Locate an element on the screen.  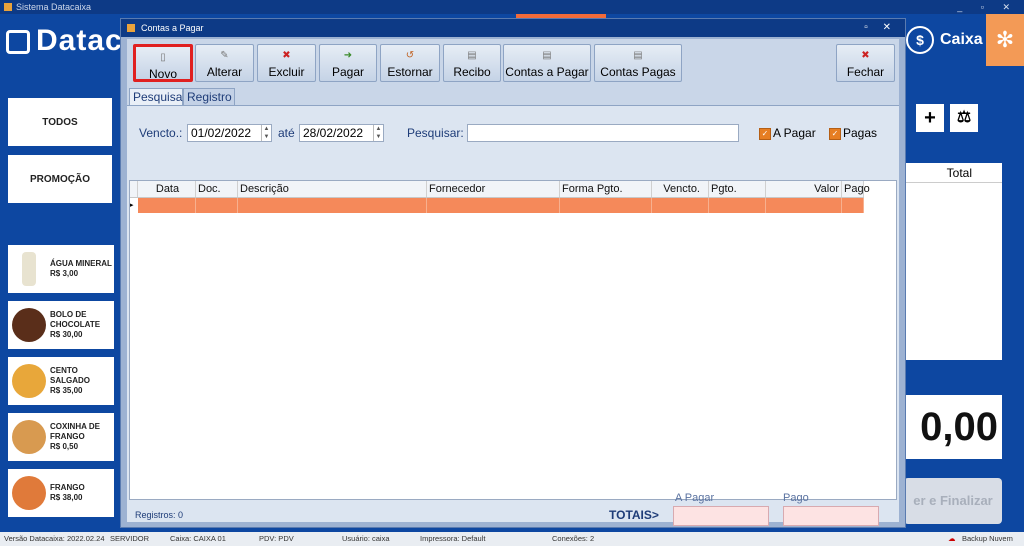
col-valor: Valor is located at coordinates (804, 189).